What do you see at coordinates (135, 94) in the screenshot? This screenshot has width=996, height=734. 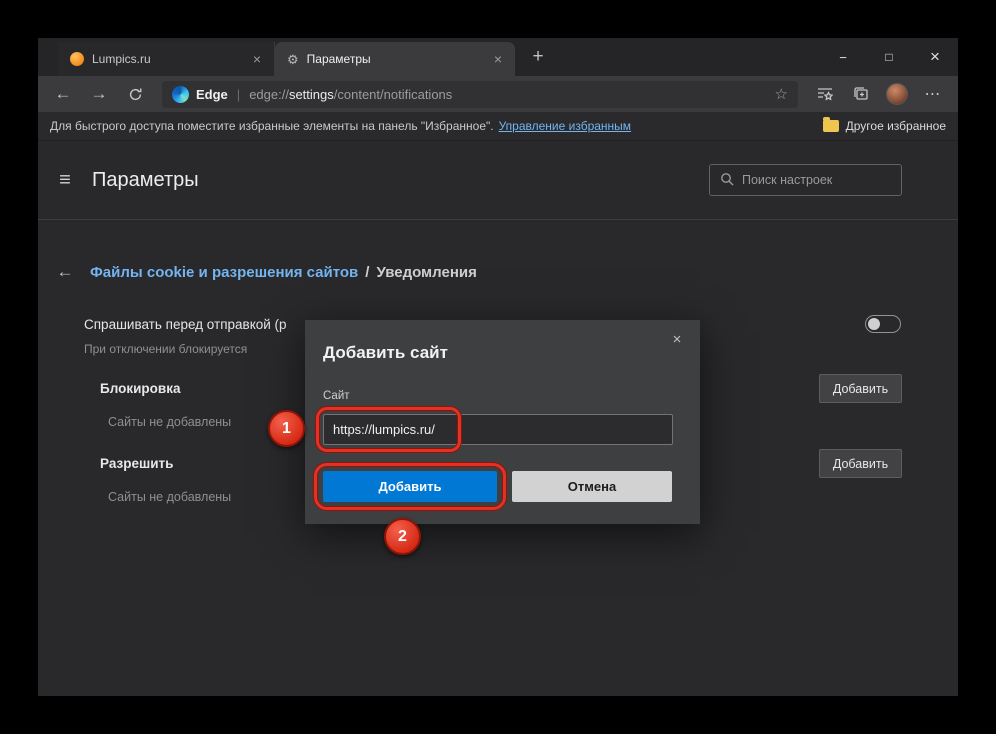 I see `reload-icon` at bounding box center [135, 94].